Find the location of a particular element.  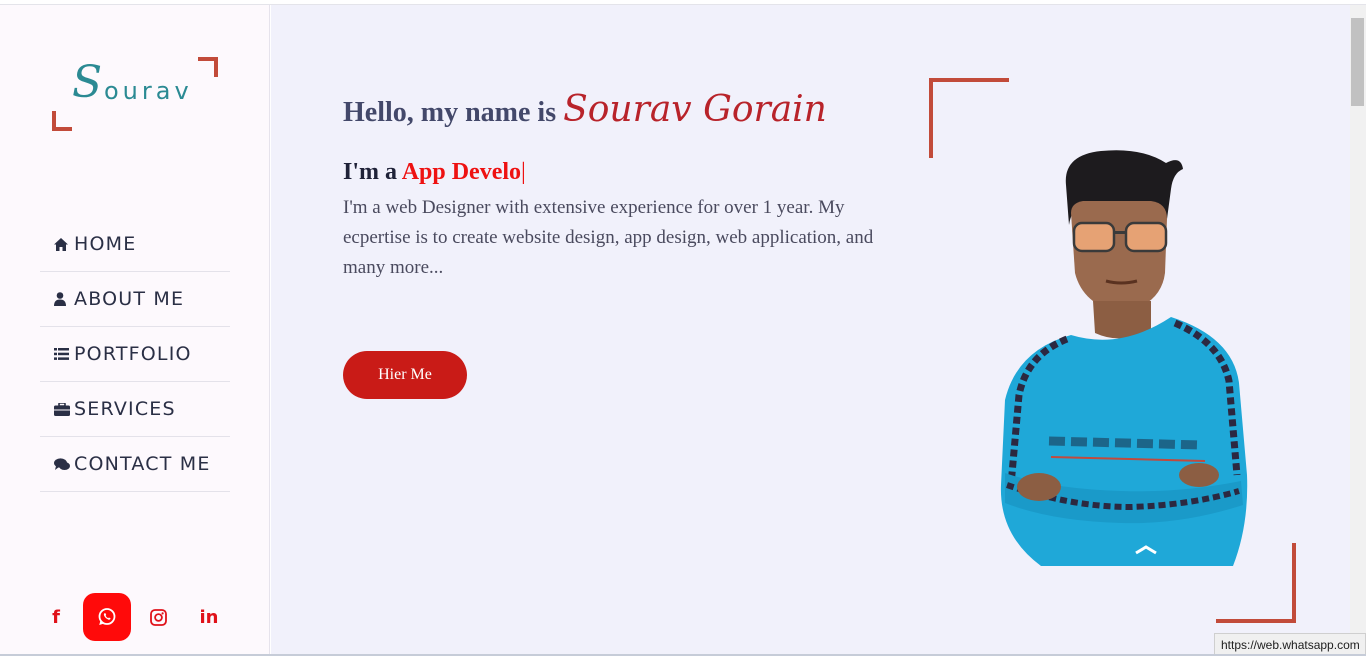

hero-greeting: Hello, my name is Sourav Gorain is located at coordinates (585, 109).